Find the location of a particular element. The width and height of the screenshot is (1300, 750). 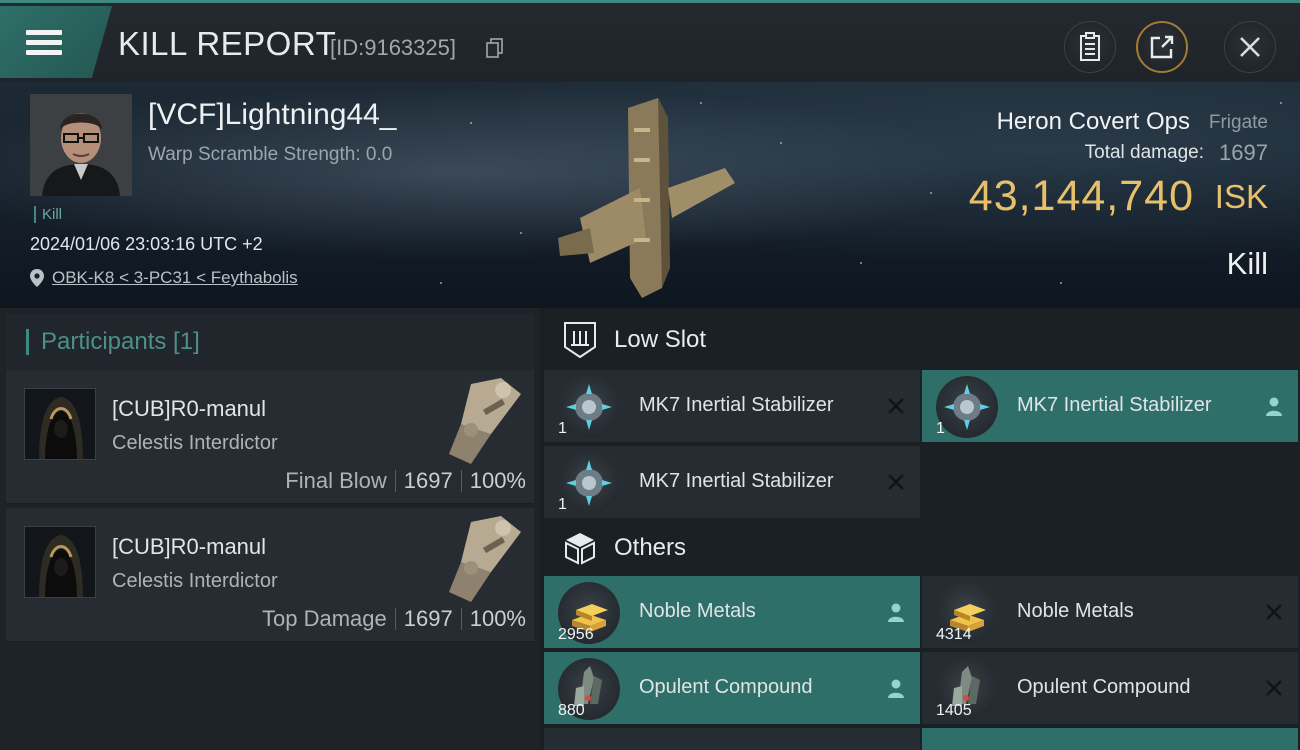

others-label: Others is located at coordinates (650, 547).